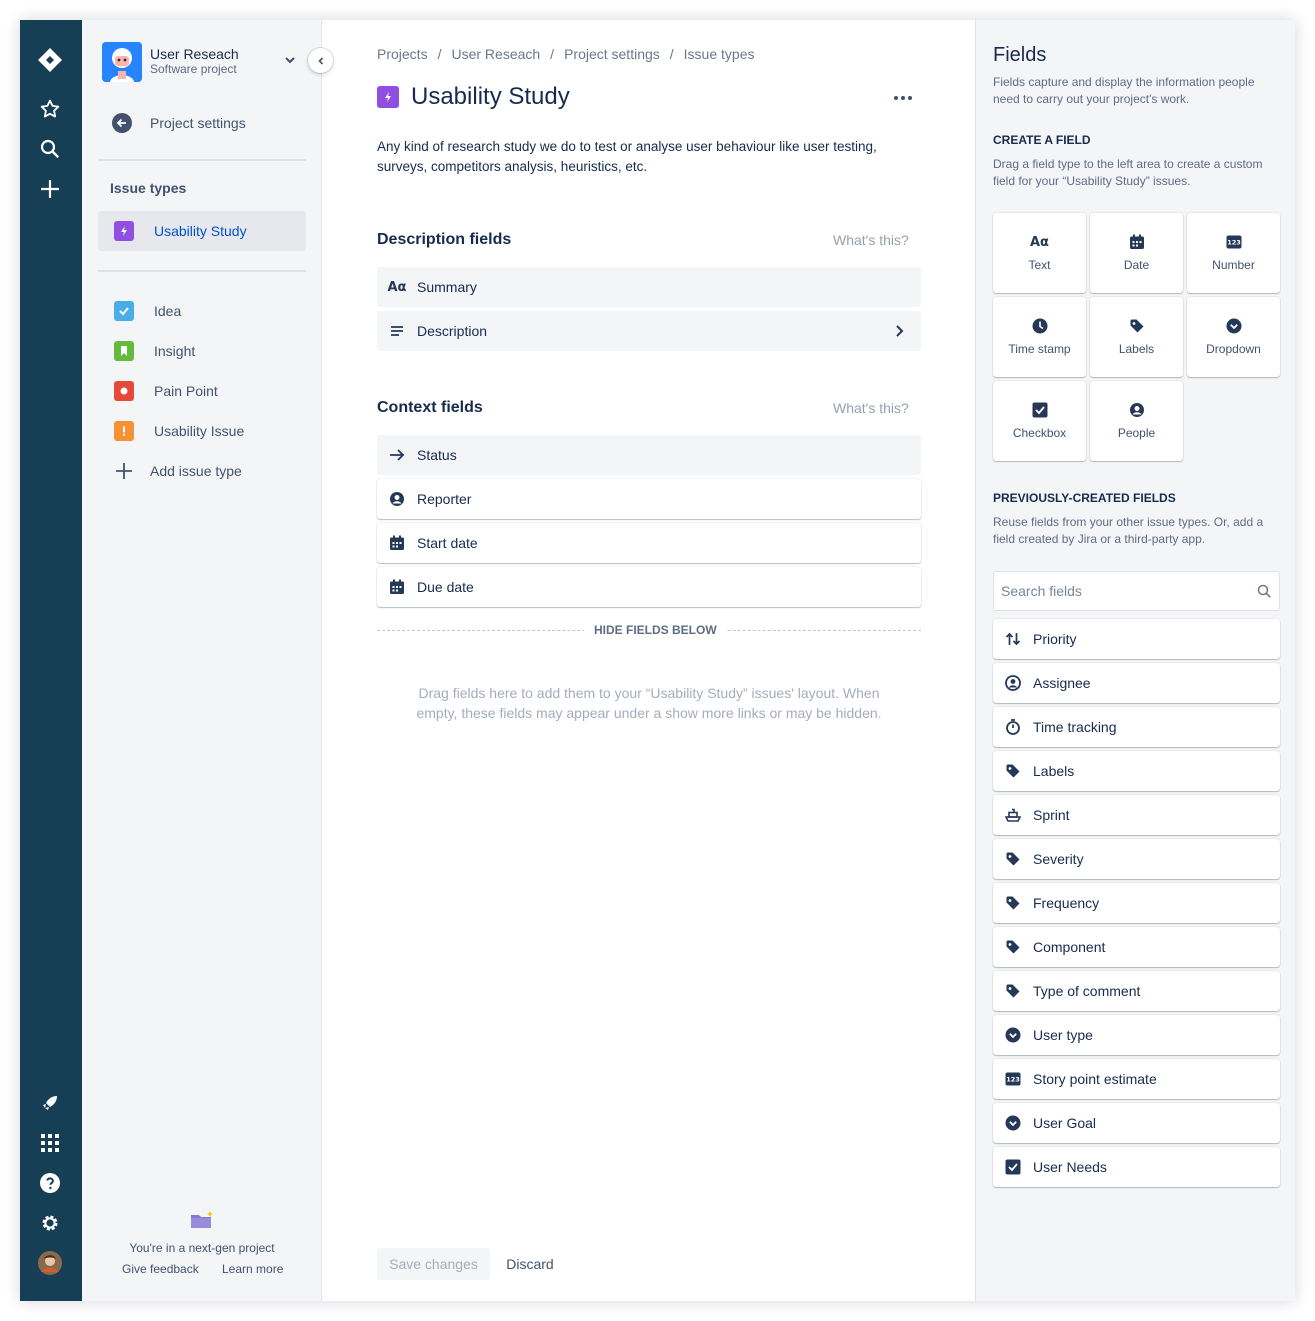 Image resolution: width=1315 pixels, height=1321 pixels. I want to click on prev-field-labels: Labels, so click(1136, 771).